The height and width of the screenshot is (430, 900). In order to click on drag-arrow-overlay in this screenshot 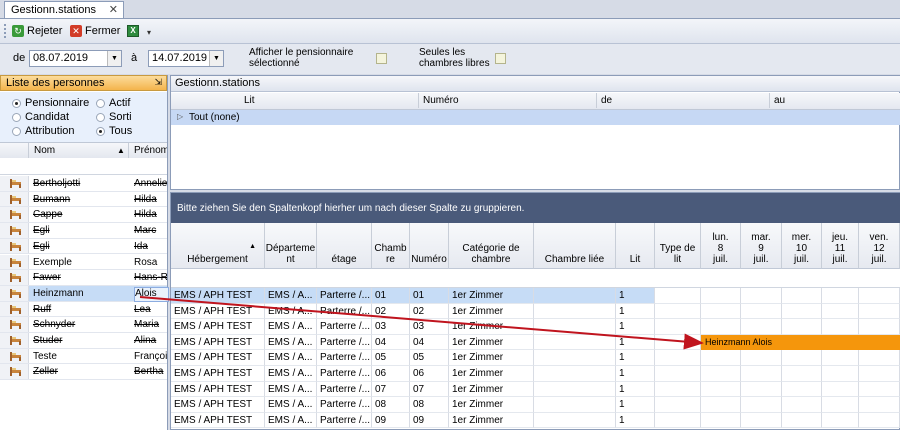, I will do `click(421, 323)`.